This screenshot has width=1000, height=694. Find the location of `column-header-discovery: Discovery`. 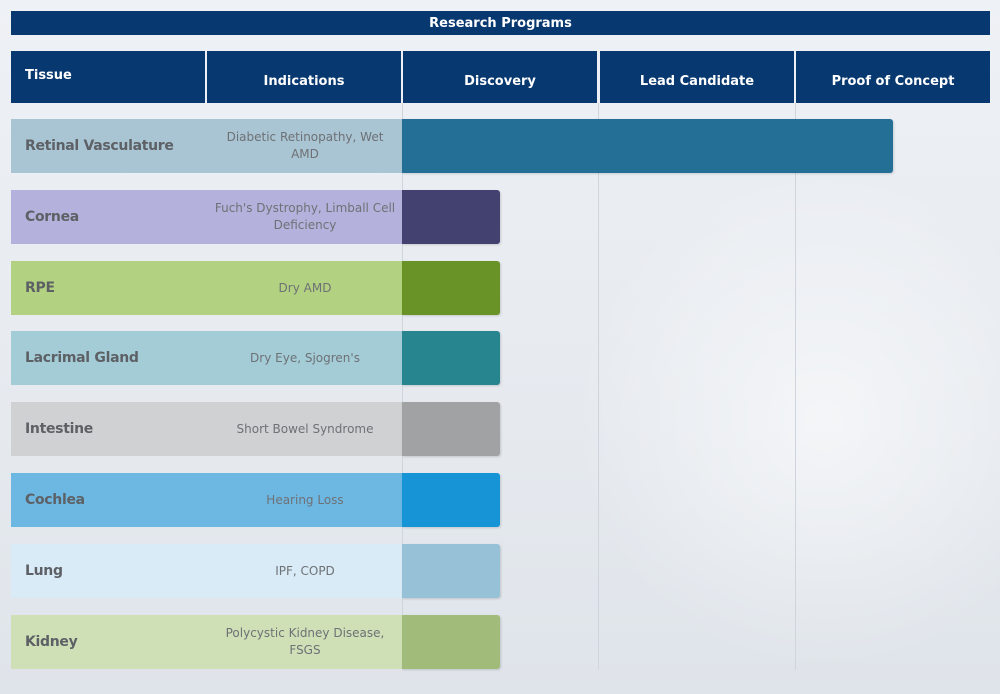

column-header-discovery: Discovery is located at coordinates (500, 77).